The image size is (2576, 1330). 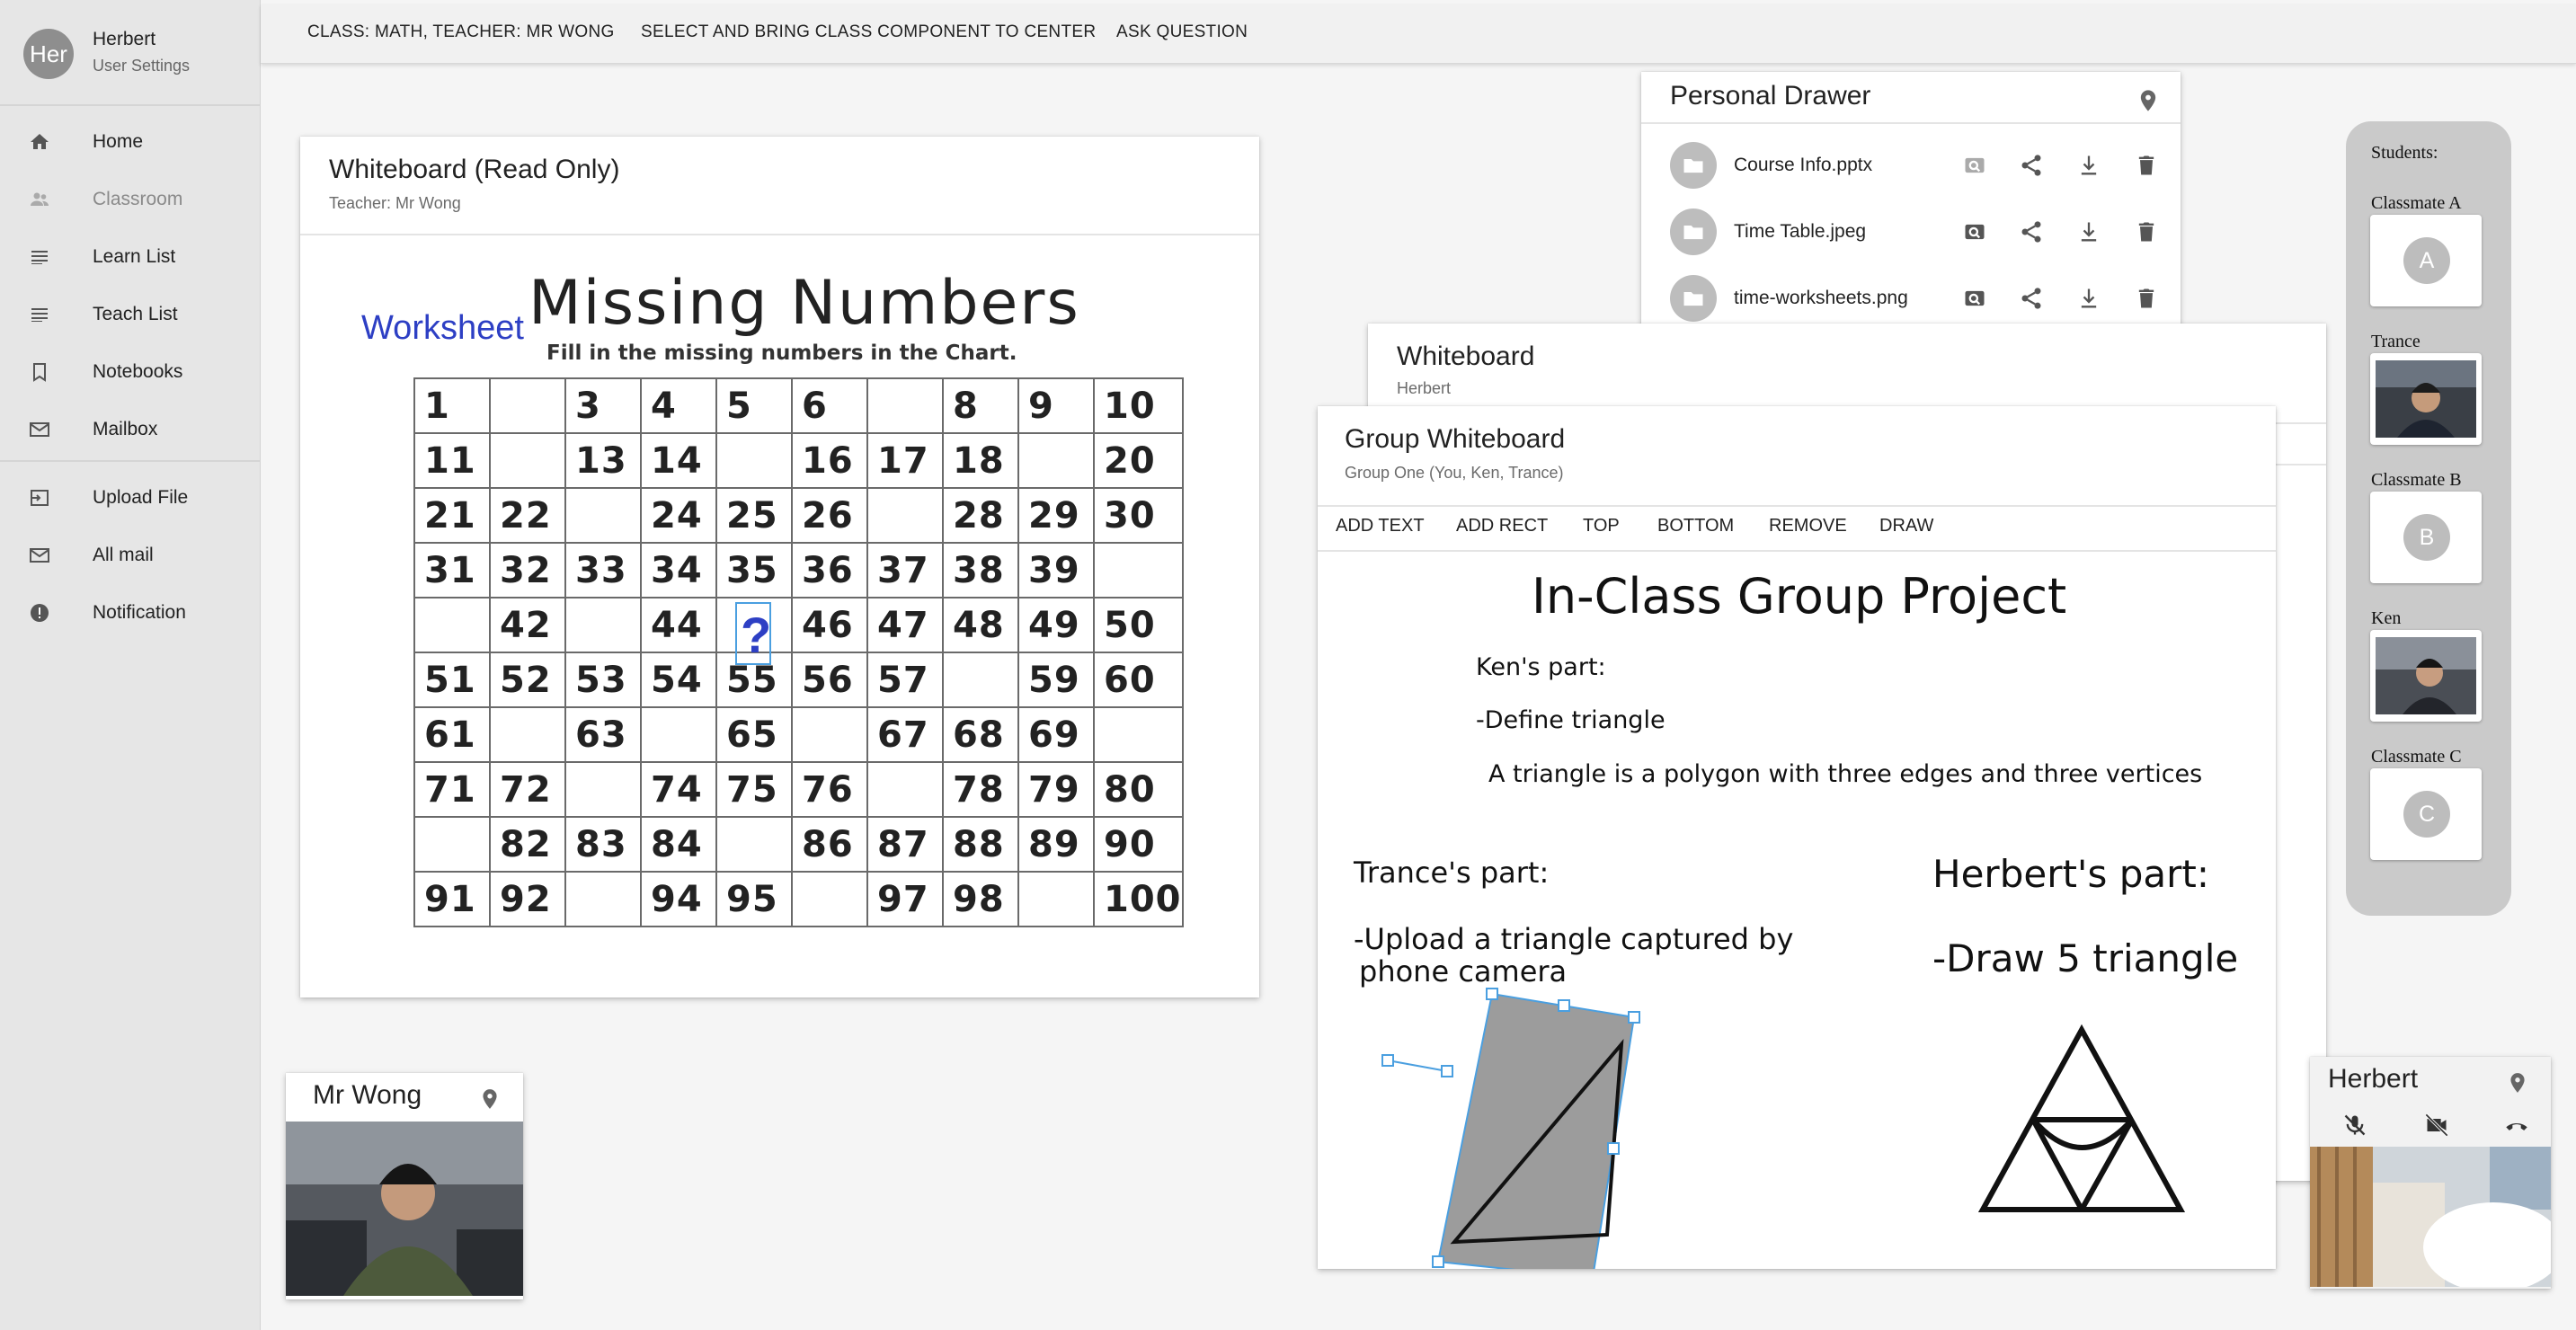 I want to click on grid-cell: 79, so click(x=1056, y=789).